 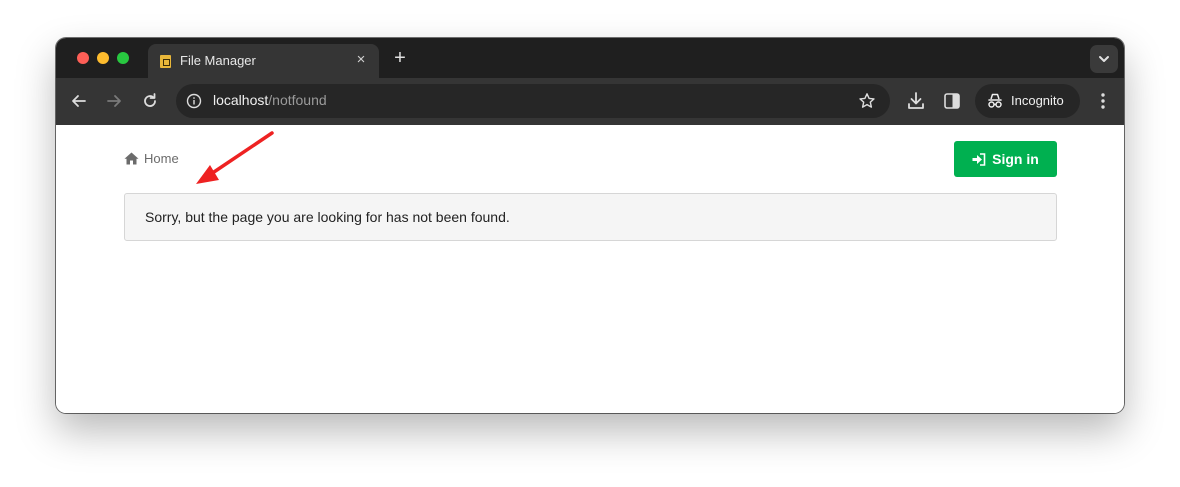 I want to click on forward-icon, so click(x=114, y=101).